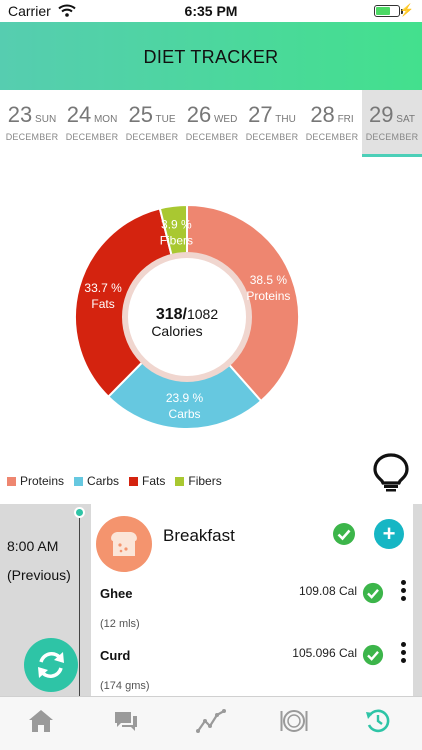 This screenshot has height=750, width=422. What do you see at coordinates (176, 225) in the screenshot?
I see `slice-percent-label: 3.9 %` at bounding box center [176, 225].